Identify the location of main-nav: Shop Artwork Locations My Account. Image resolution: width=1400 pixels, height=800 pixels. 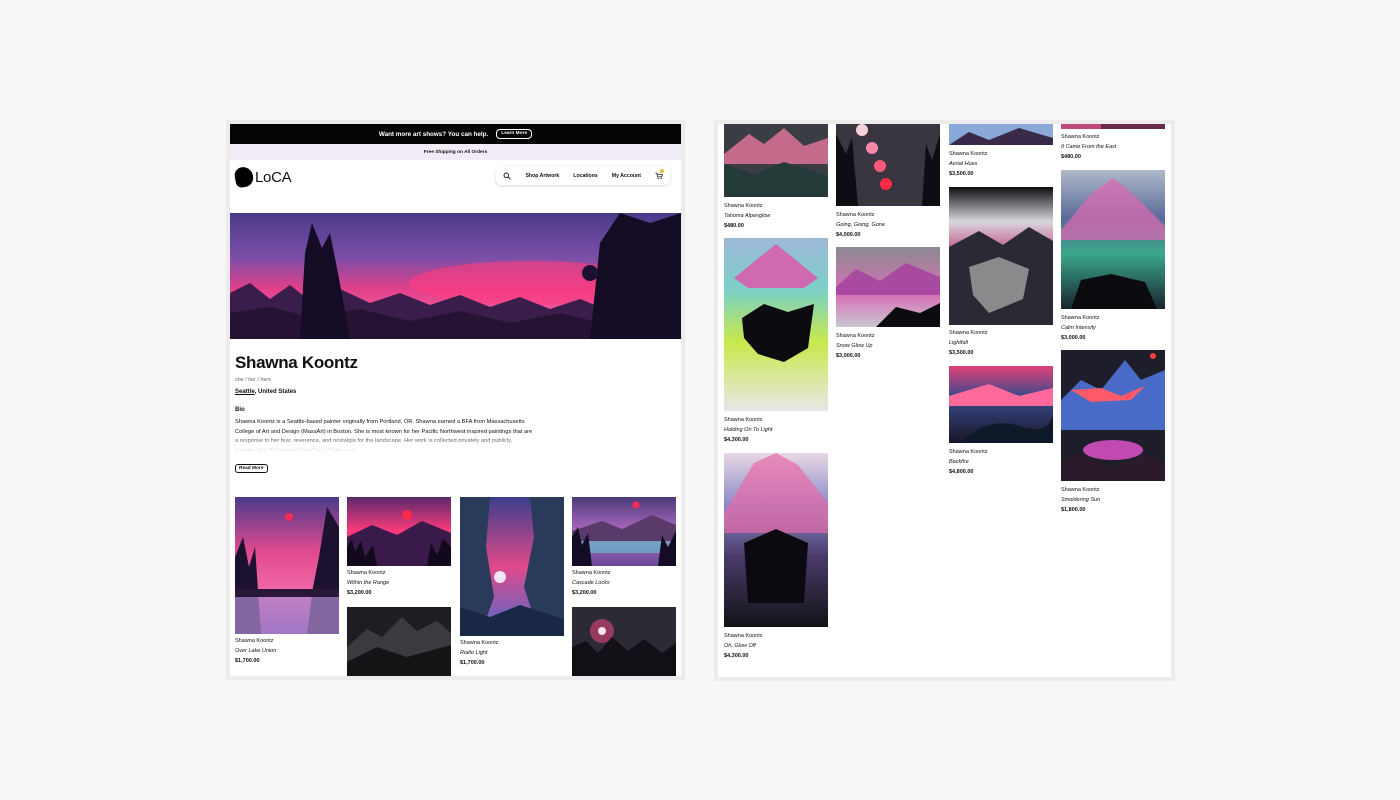
(583, 175).